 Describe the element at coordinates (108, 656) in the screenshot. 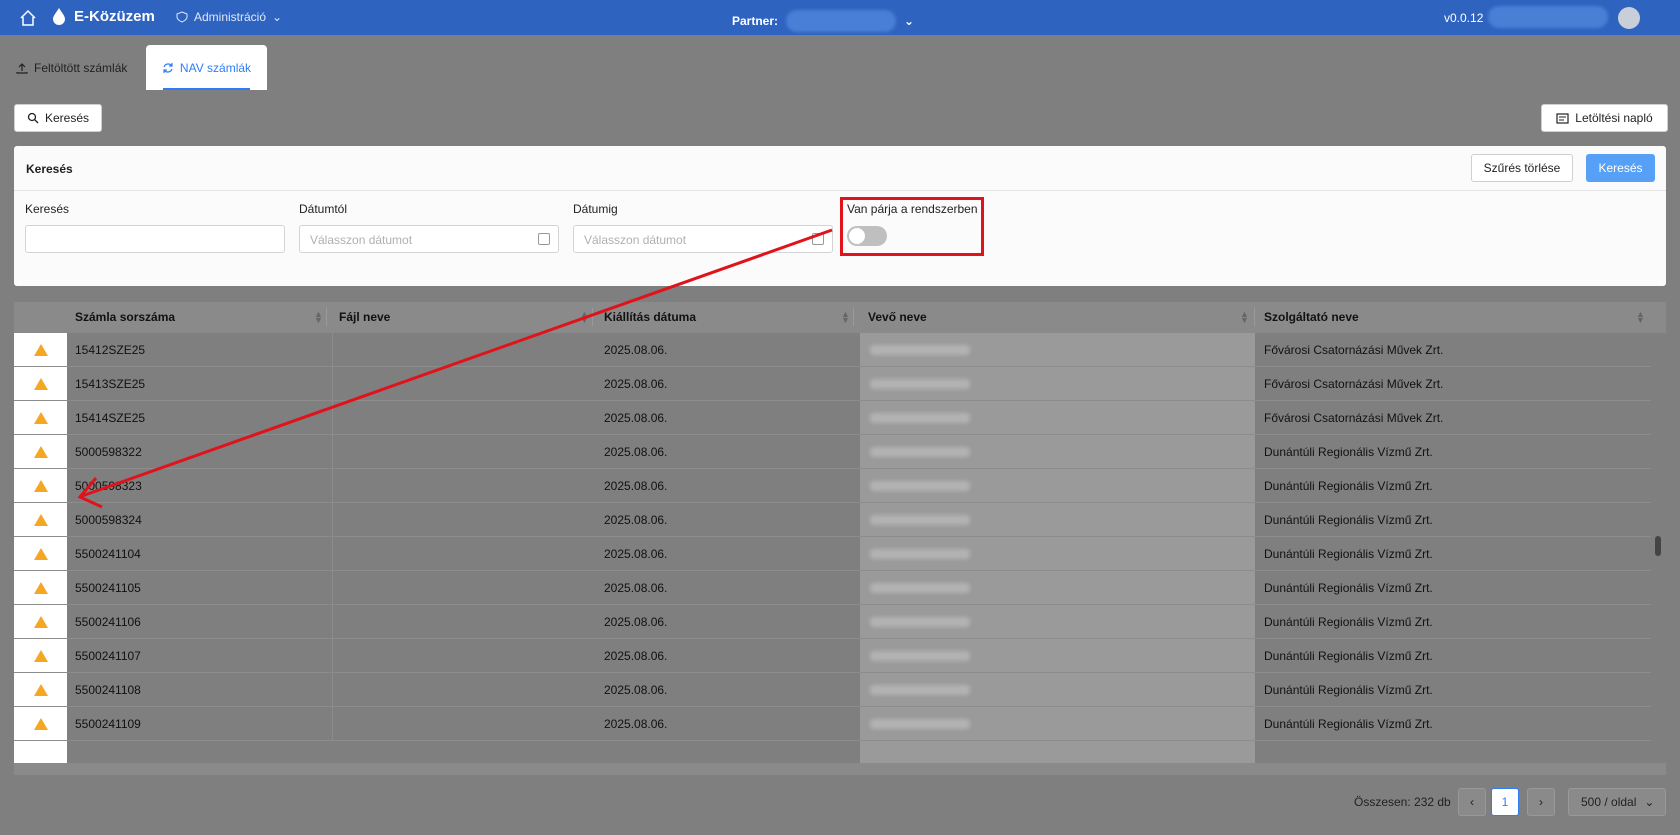

I see `invoice-number-cell: 5500241107` at that location.